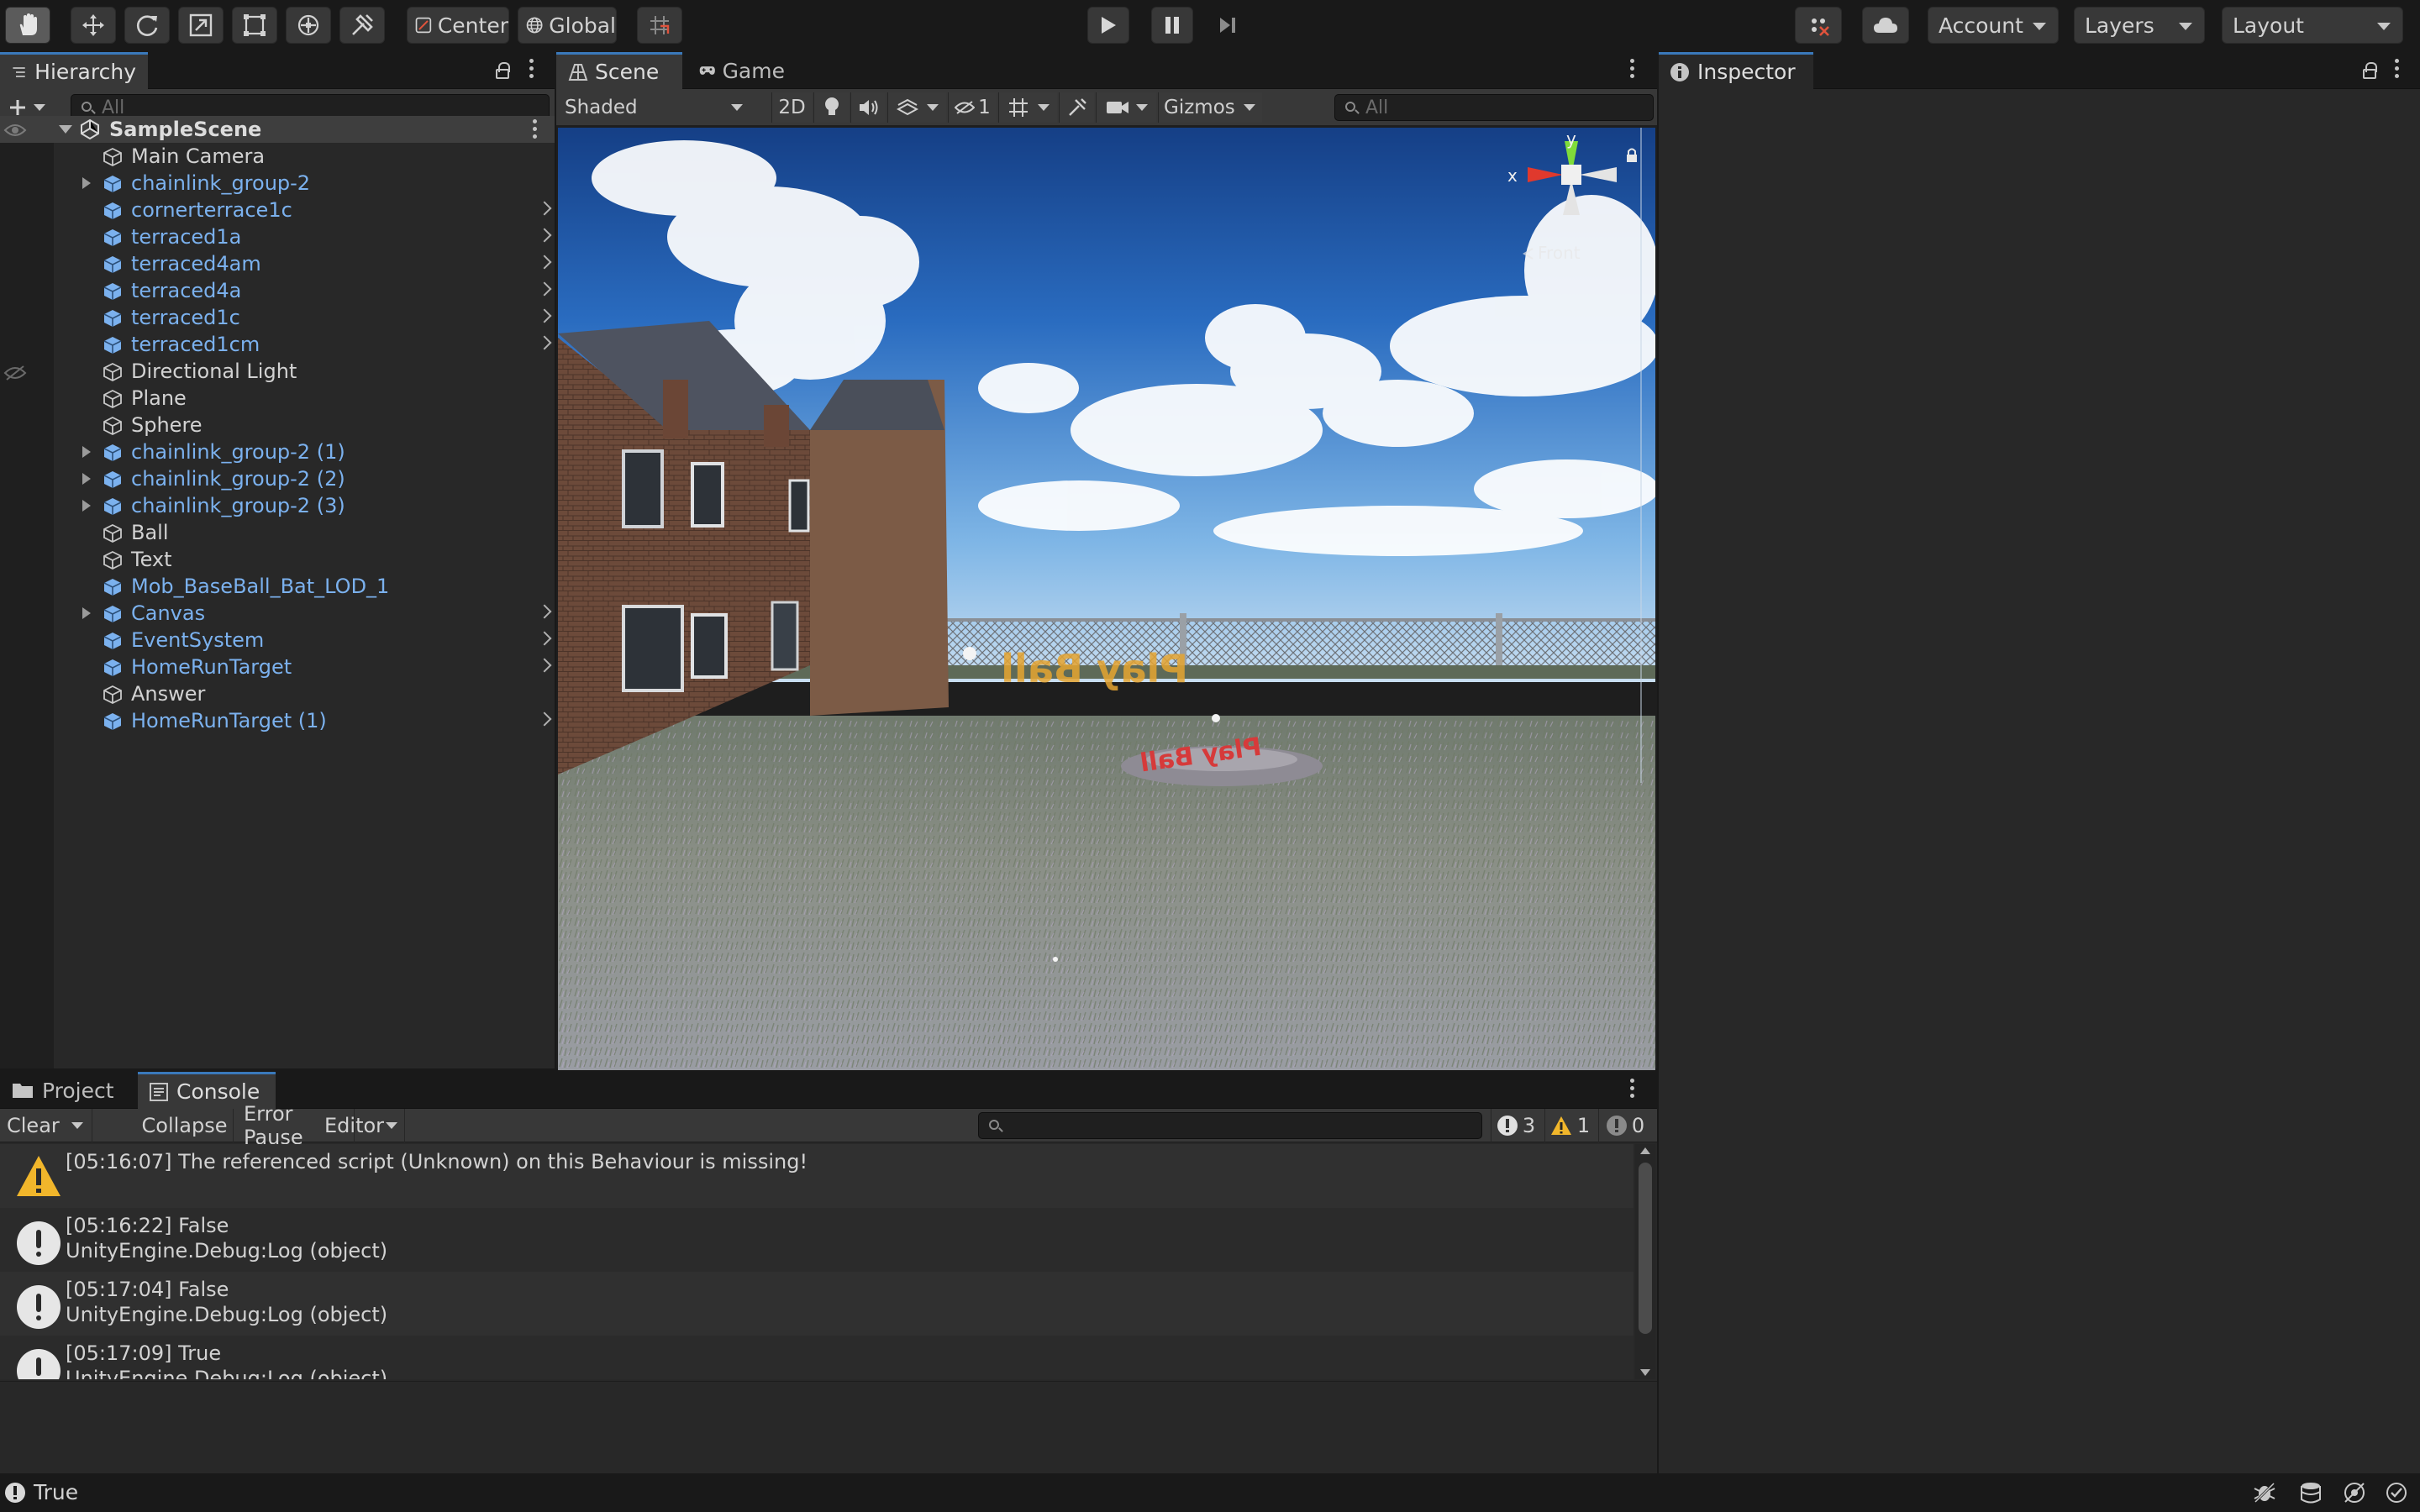 The width and height of the screenshot is (2420, 1512). What do you see at coordinates (362, 25) in the screenshot?
I see `custom-tool-button` at bounding box center [362, 25].